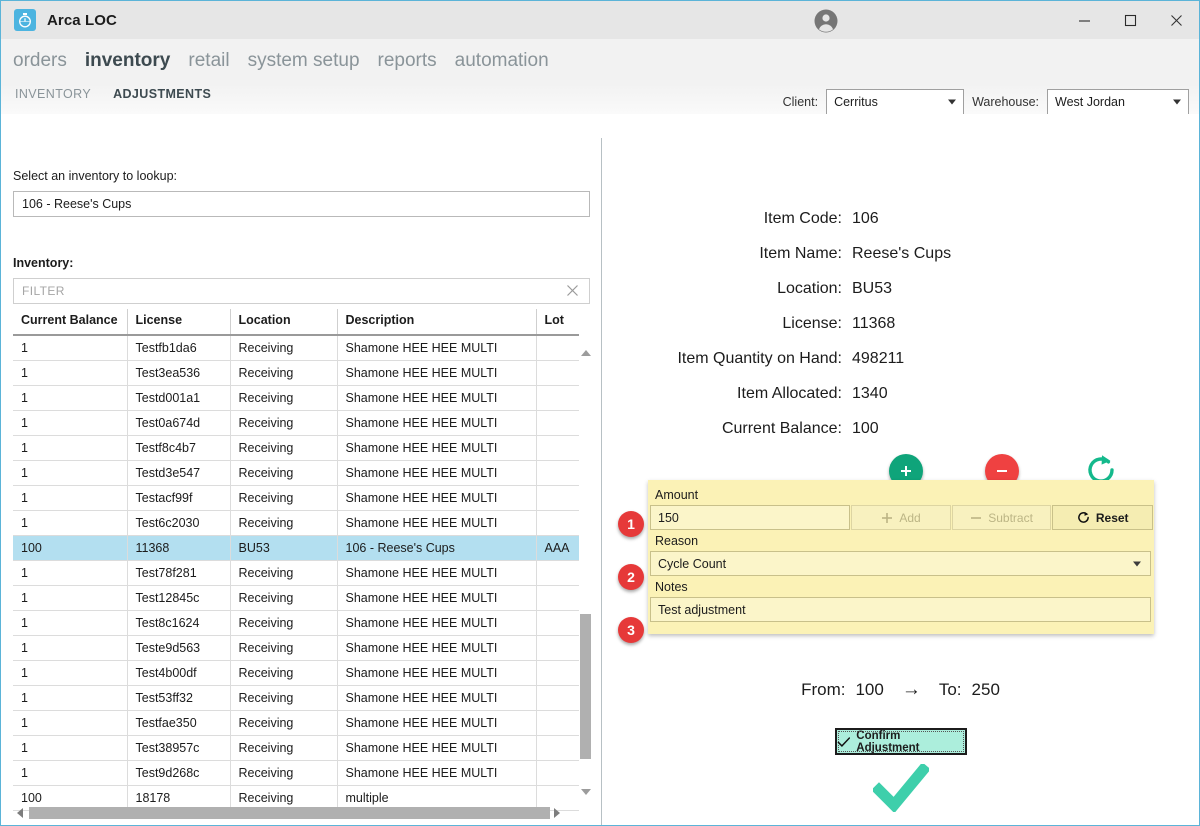 Image resolution: width=1200 pixels, height=826 pixels. What do you see at coordinates (40, 60) in the screenshot?
I see `nav-item-orders: orders` at bounding box center [40, 60].